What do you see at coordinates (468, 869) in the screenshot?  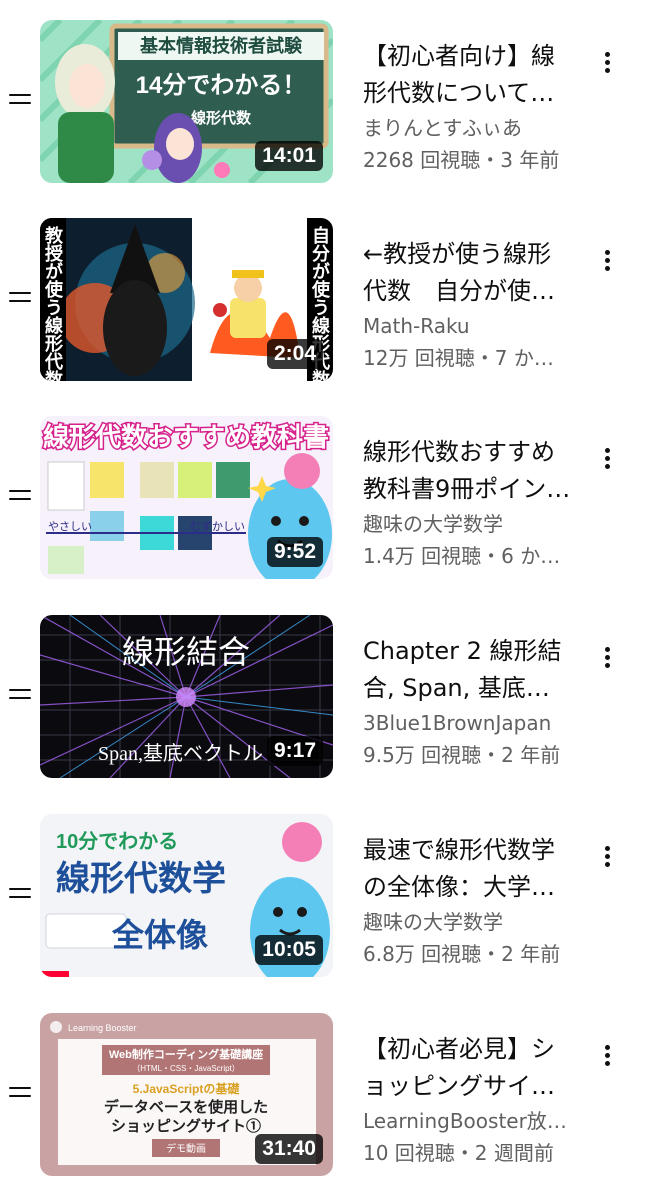 I see `video-title: 最速で線形代数学の全体像：大学数学` at bounding box center [468, 869].